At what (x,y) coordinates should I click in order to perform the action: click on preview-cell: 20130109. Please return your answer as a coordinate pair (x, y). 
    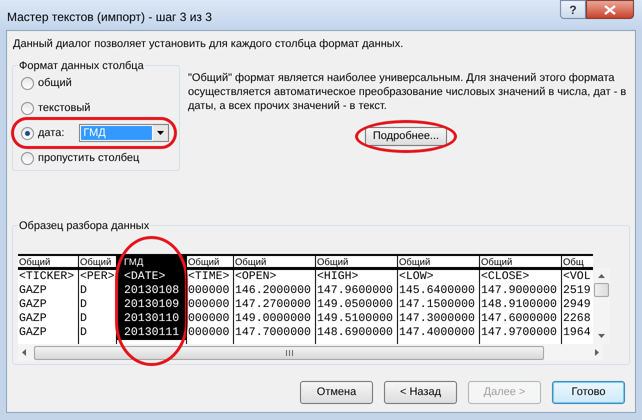
    Looking at the image, I should click on (151, 305).